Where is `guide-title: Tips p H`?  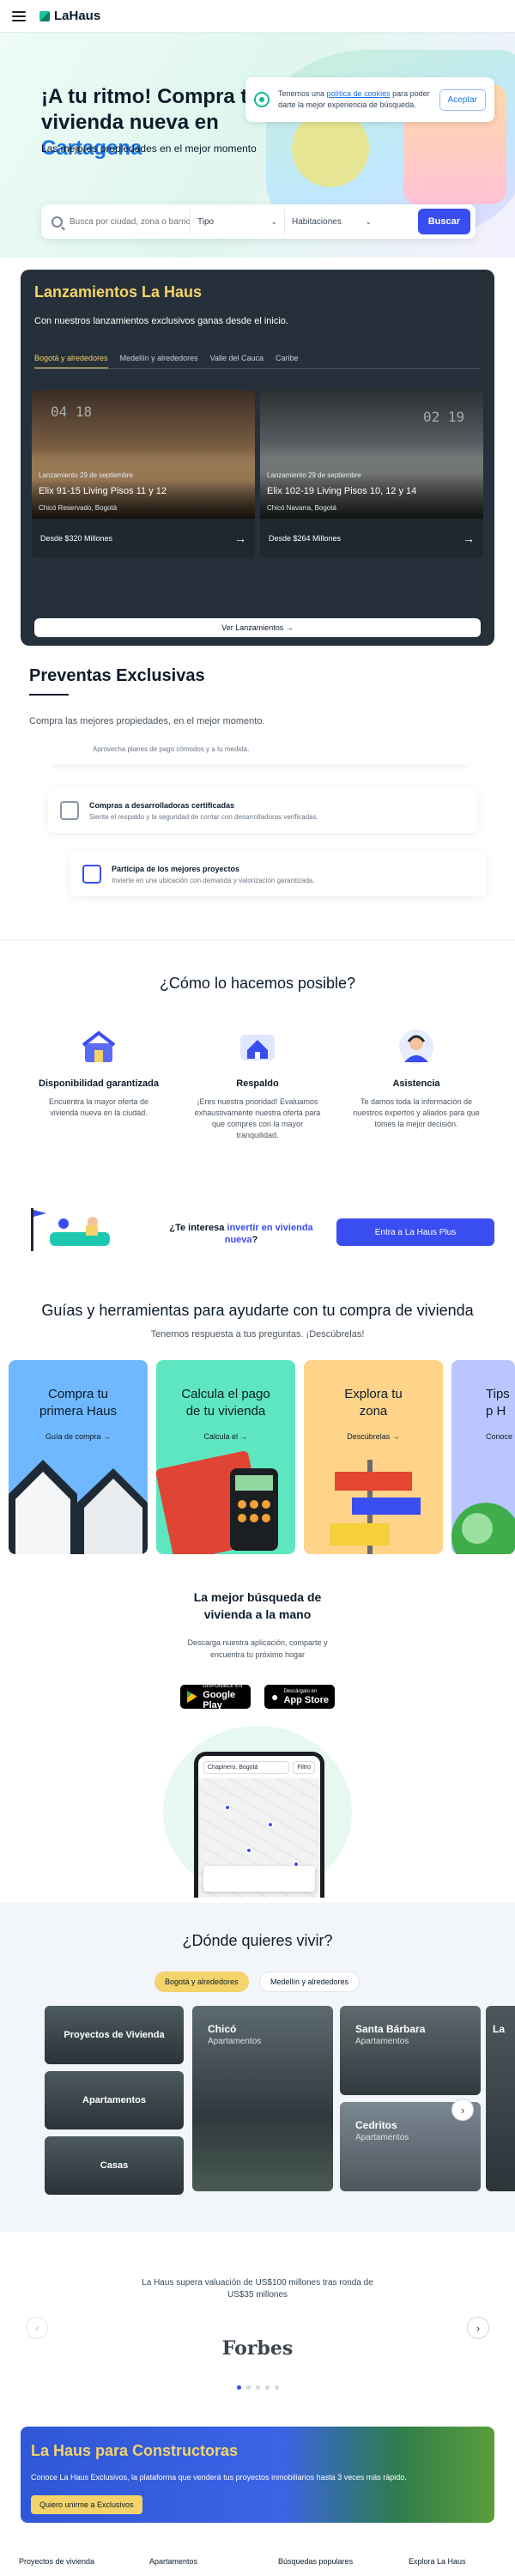
guide-title: Tips p H is located at coordinates (498, 1403).